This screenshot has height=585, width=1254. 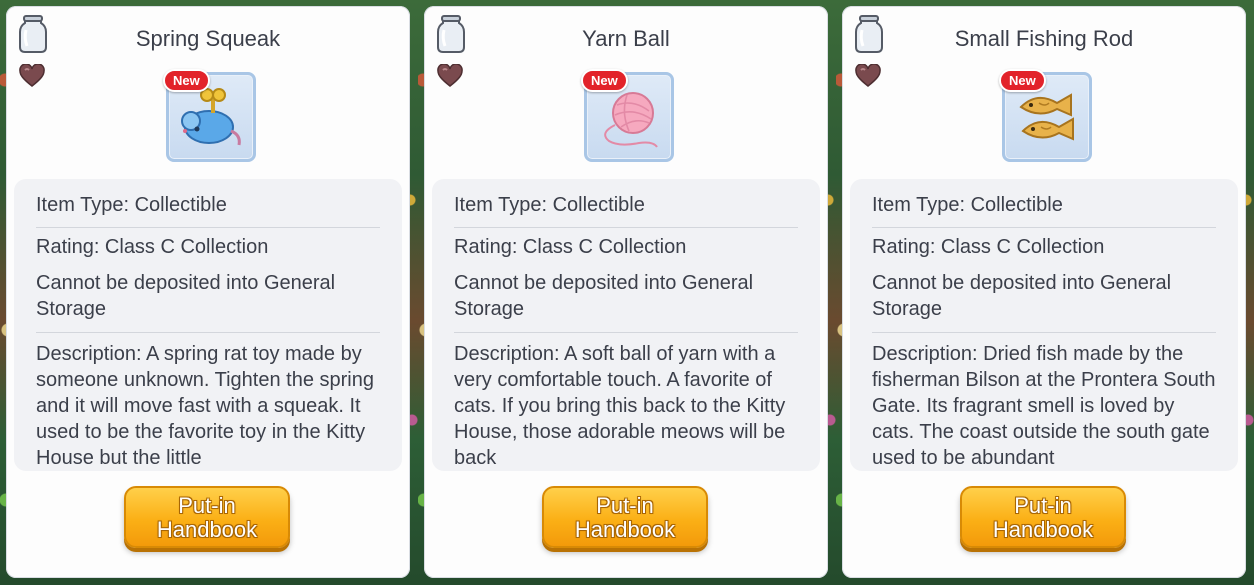 I want to click on item-title: Yarn Ball, so click(x=626, y=38).